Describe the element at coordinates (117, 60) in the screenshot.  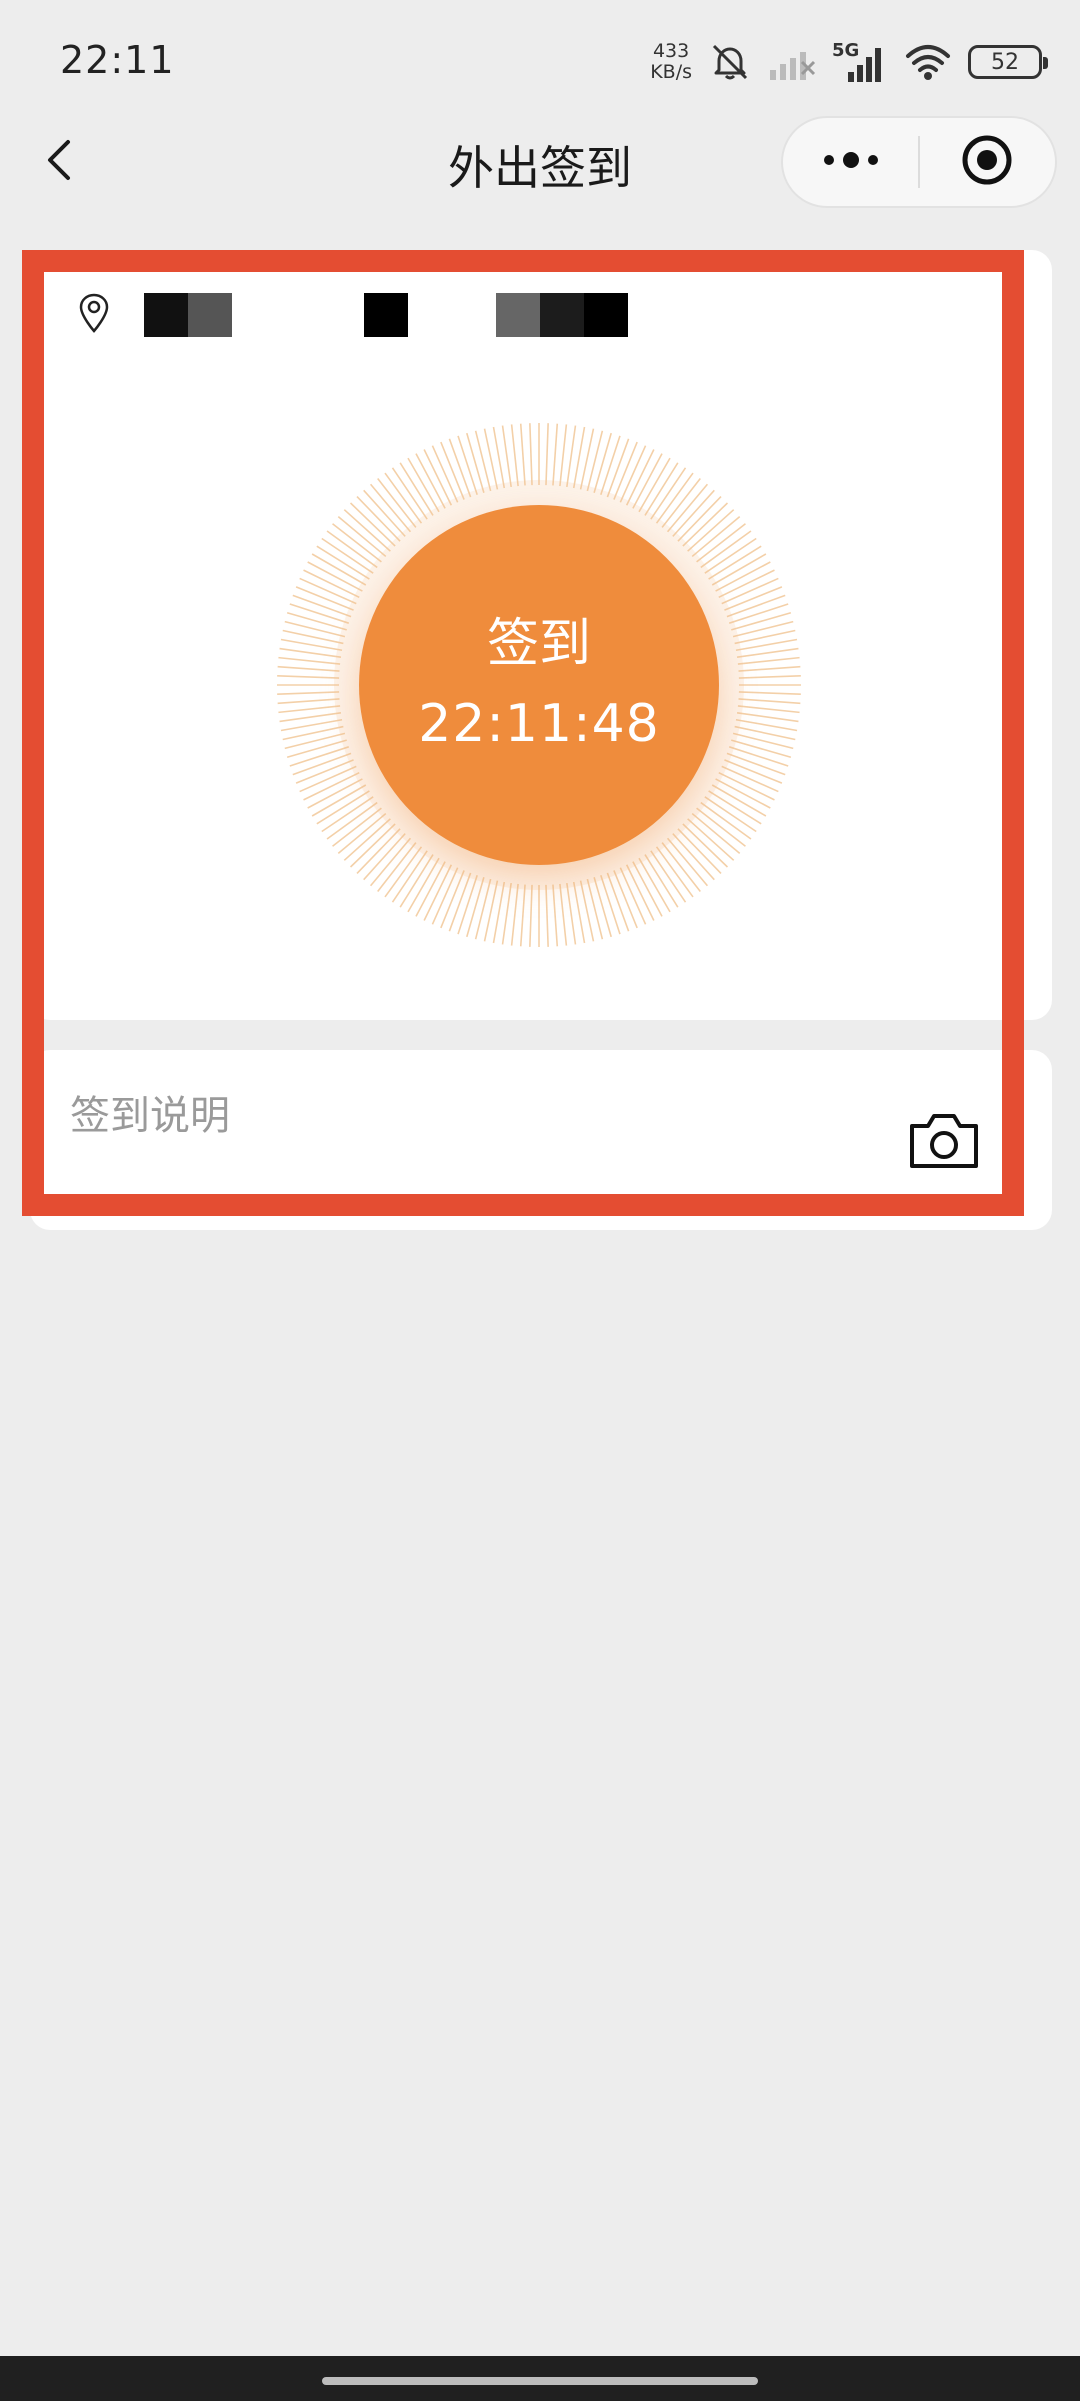
I see `status-time: 22:11` at that location.